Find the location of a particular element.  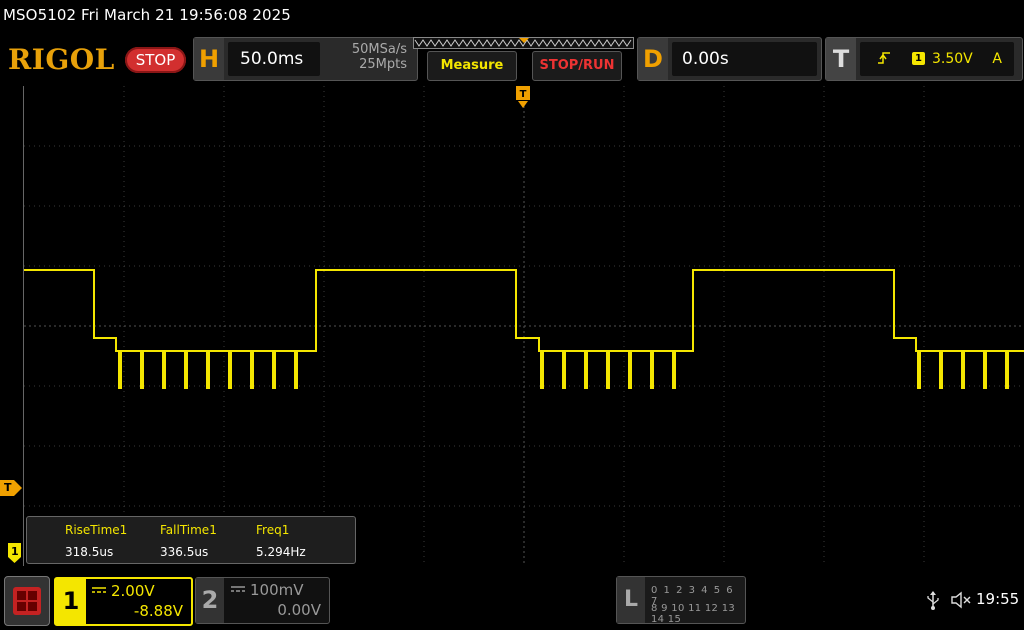

stop-run-button: STOP/RUN is located at coordinates (577, 66).